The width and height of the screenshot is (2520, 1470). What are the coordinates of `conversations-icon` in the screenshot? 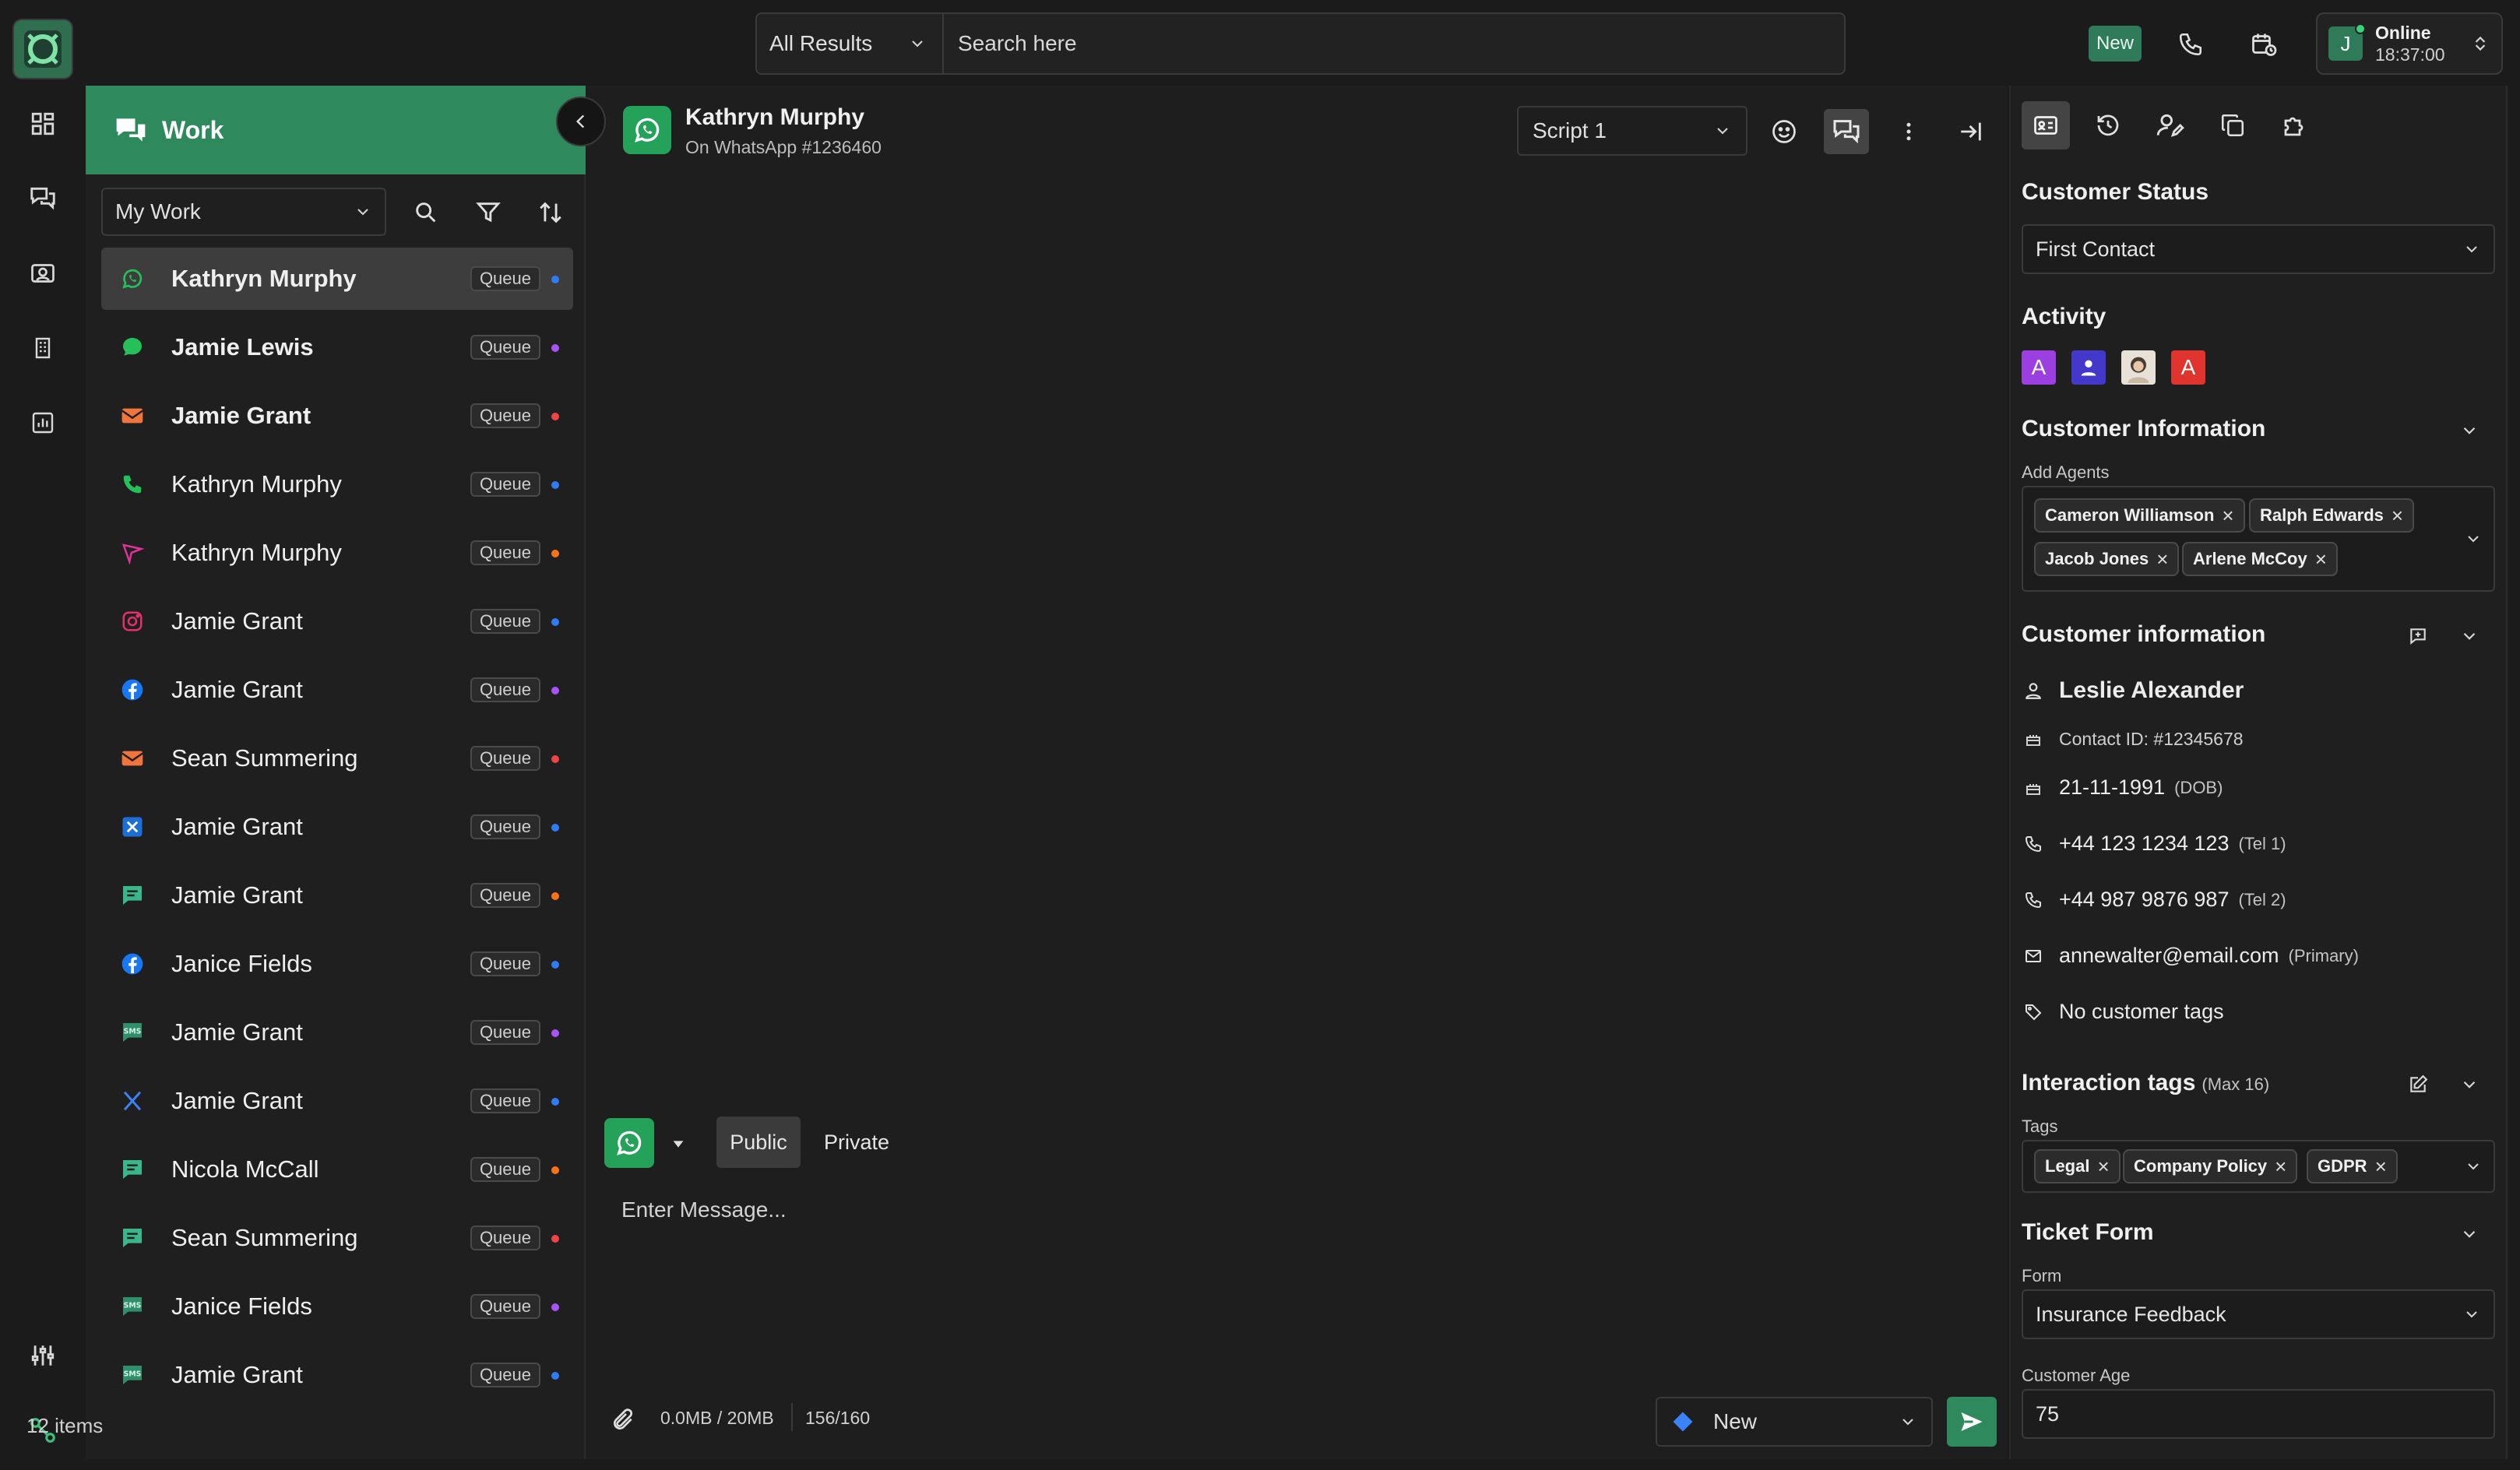 It's located at (42, 198).